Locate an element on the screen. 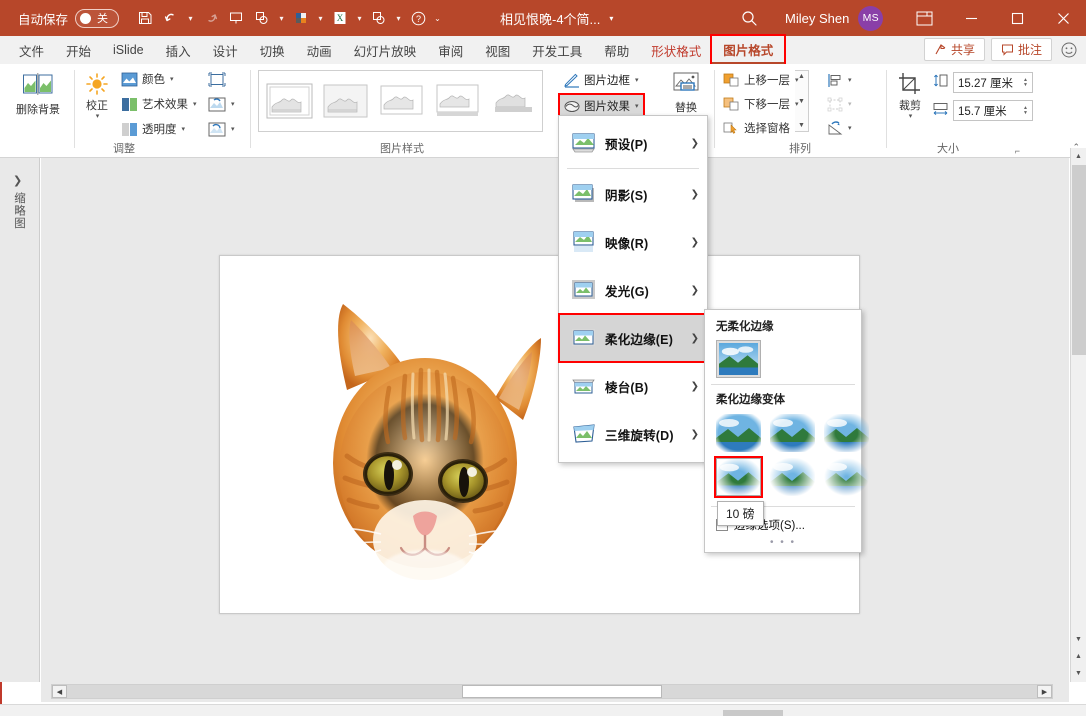 This screenshot has width=1086, height=716. tab-file: 文件 is located at coordinates (31, 50).